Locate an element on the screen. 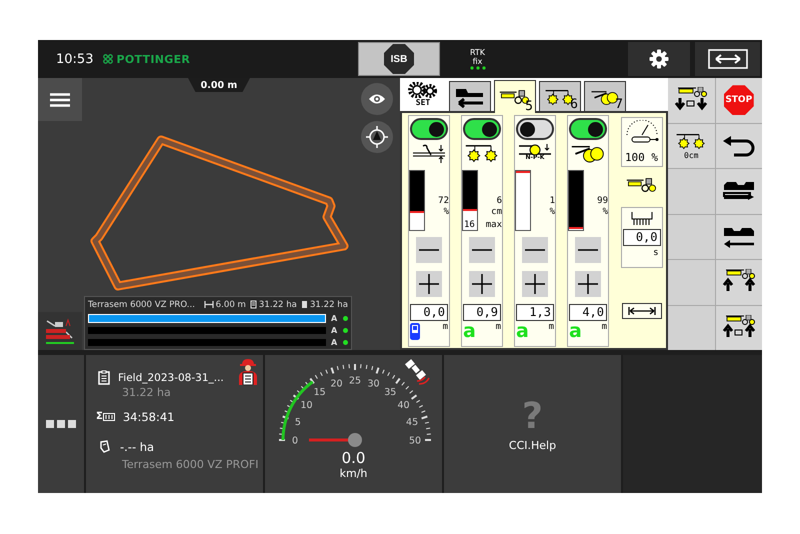 This screenshot has width=800, height=534. eye-icon is located at coordinates (377, 99).